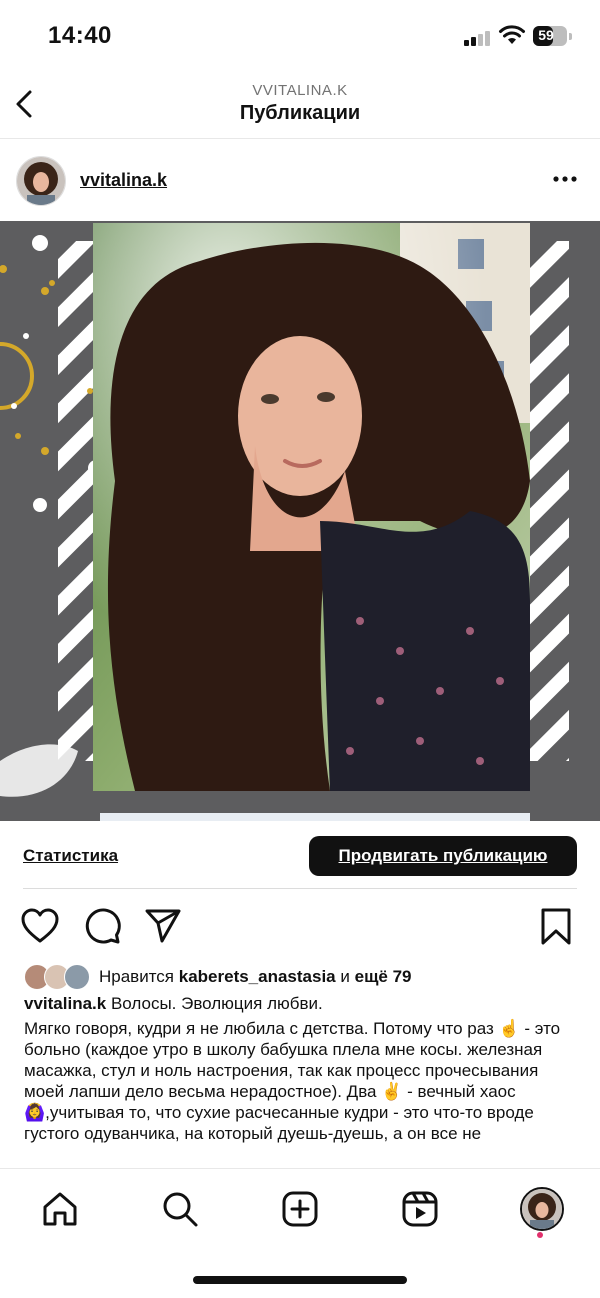 The width and height of the screenshot is (600, 1298). Describe the element at coordinates (216, 1003) in the screenshot. I see `caption-title: Волосы. Эволюция любви.` at that location.